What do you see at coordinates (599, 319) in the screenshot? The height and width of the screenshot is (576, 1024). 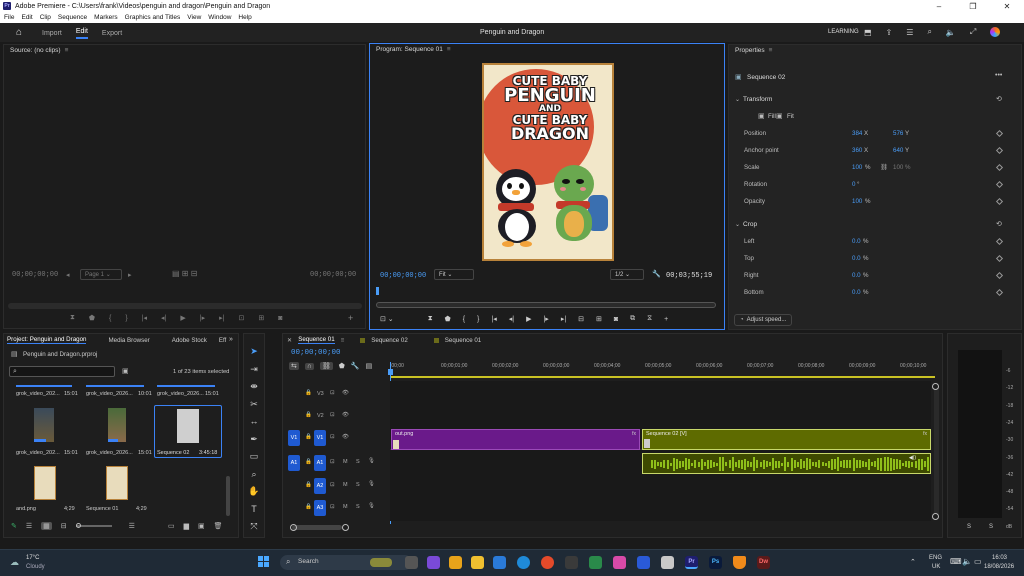 I see `extract-icon: ⊞` at bounding box center [599, 319].